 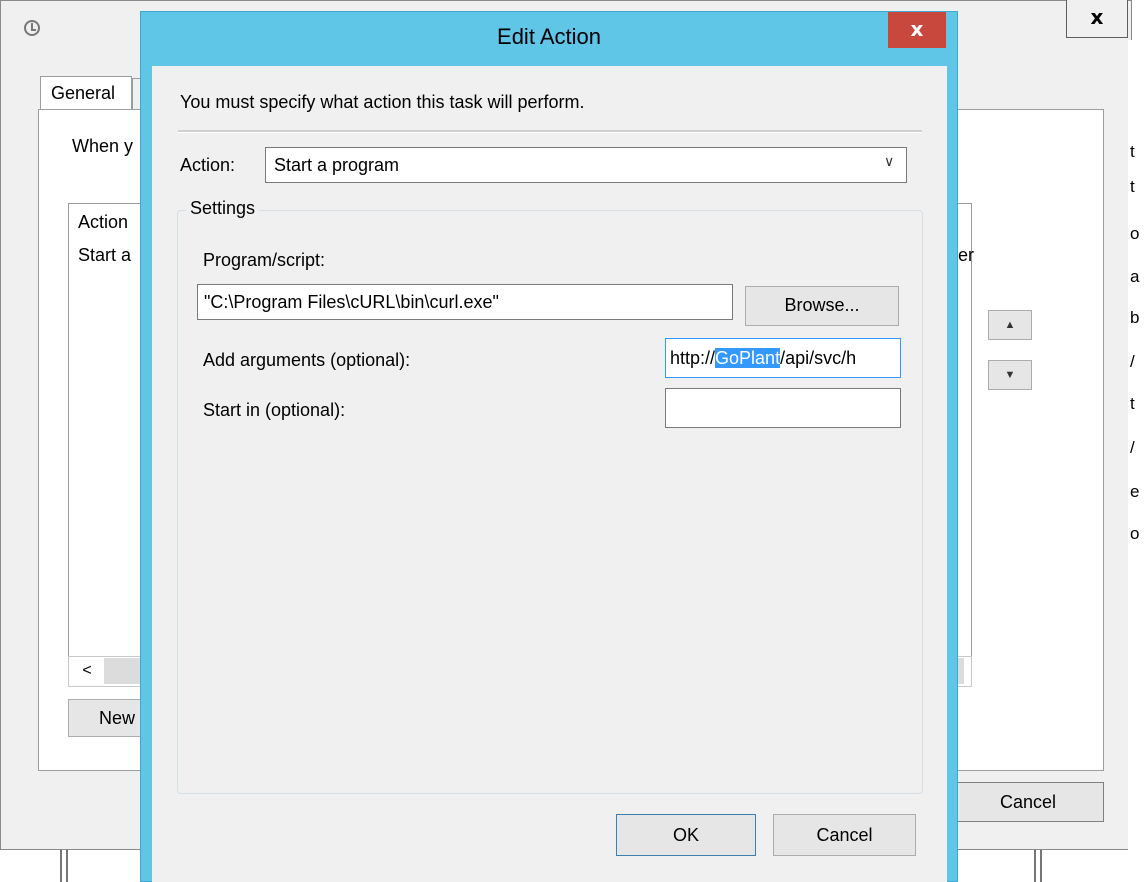 What do you see at coordinates (844, 835) in the screenshot?
I see `dialog-cancel-button: Cancel` at bounding box center [844, 835].